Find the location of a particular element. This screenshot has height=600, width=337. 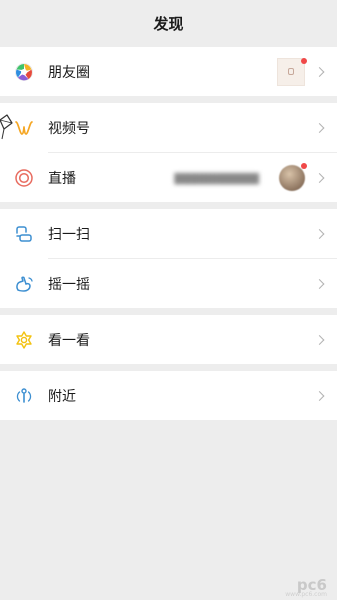

shake-icon is located at coordinates (24, 284).